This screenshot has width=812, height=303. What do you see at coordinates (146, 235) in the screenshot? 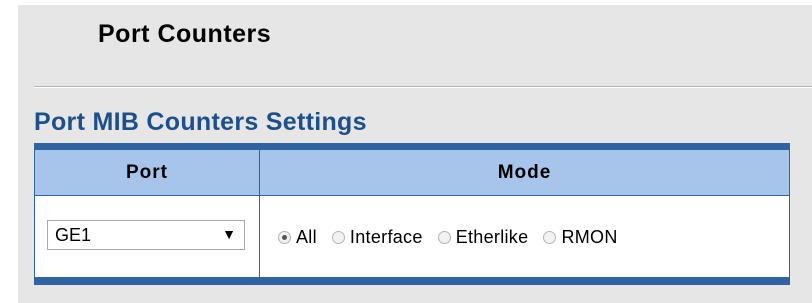
I see `port-select: GE1 ▼` at bounding box center [146, 235].